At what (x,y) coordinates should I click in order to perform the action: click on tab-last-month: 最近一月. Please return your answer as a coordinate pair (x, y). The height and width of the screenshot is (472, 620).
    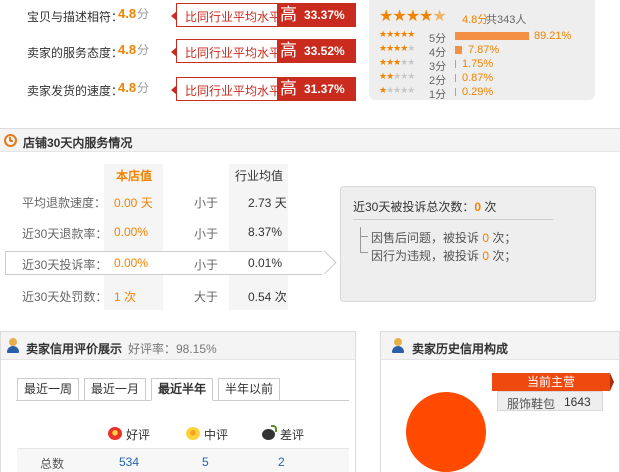
    Looking at the image, I should click on (115, 389).